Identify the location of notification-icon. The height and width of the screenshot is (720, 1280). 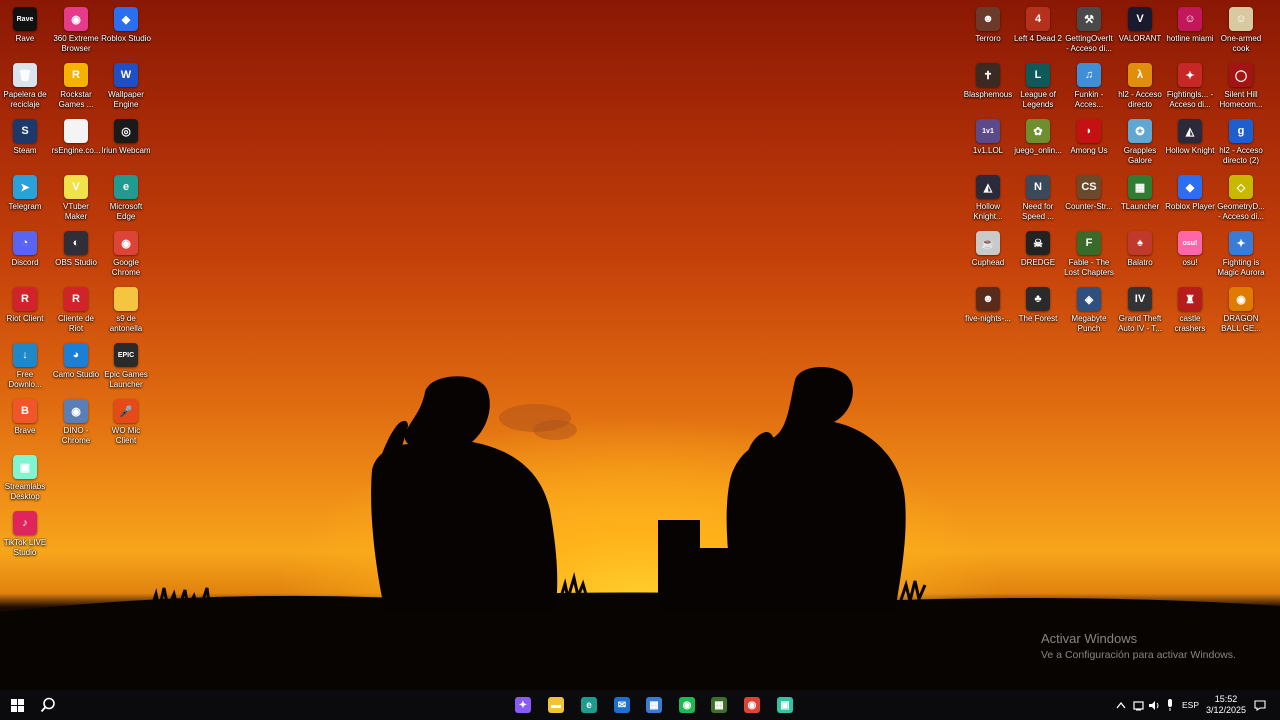
(1260, 705).